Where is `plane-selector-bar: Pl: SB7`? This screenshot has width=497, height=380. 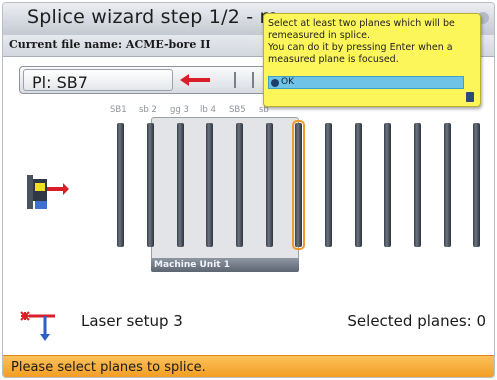 plane-selector-bar: Pl: SB7 is located at coordinates (144, 80).